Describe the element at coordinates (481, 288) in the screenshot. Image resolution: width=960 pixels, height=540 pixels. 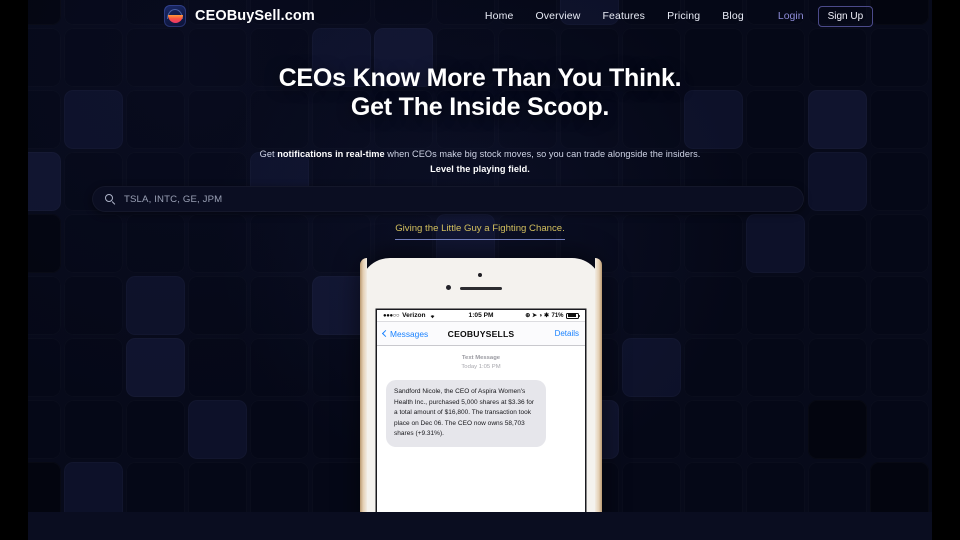
I see `phone-speaker` at that location.